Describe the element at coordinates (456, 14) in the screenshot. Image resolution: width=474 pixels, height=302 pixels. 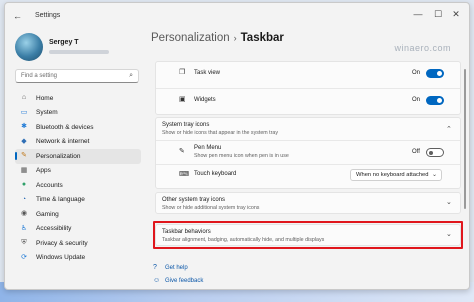
I see `close-button: ✕` at that location.